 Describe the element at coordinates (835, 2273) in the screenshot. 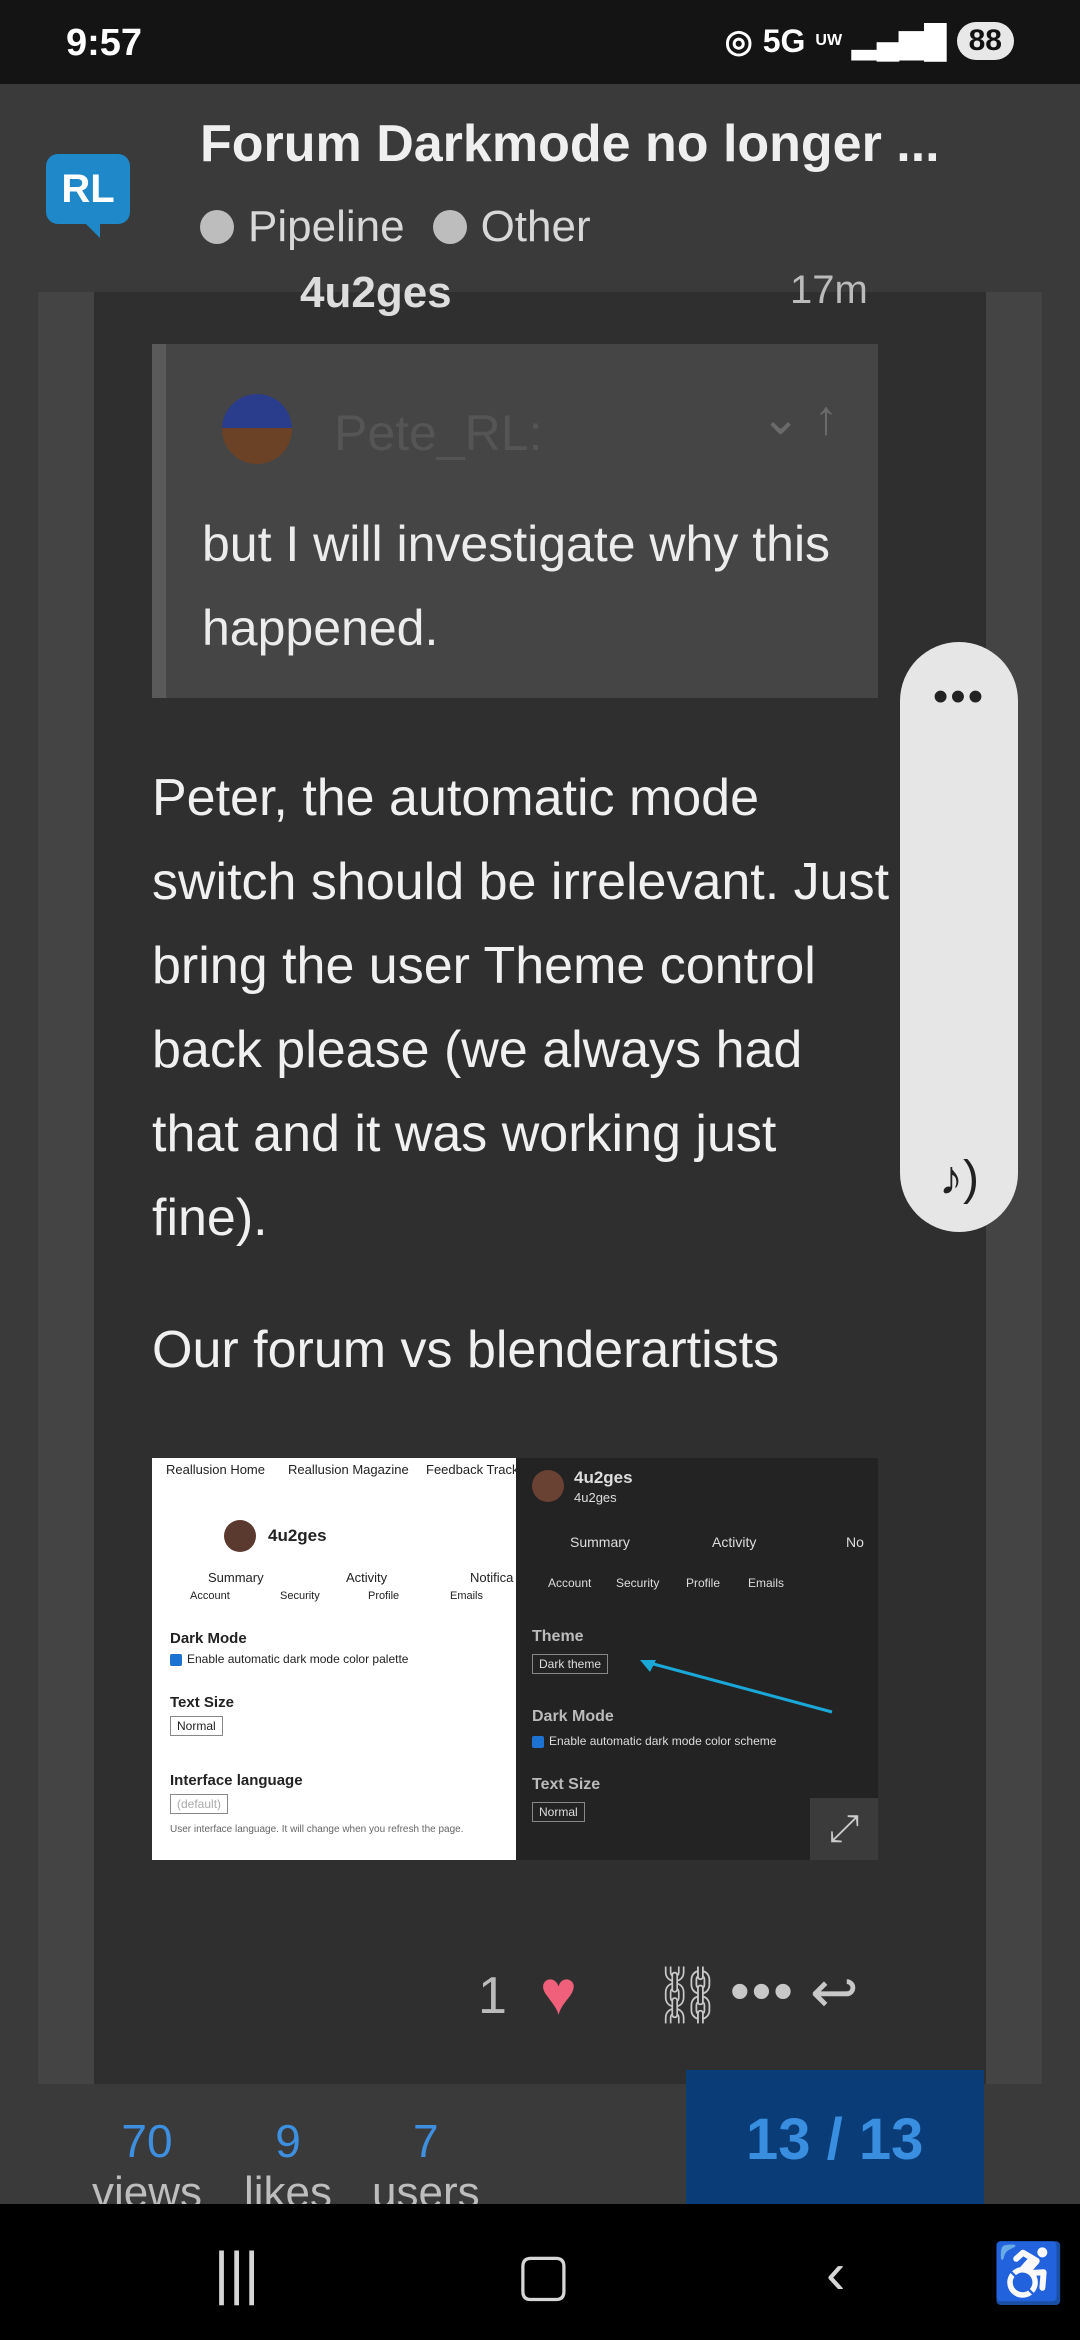

I see `back-icon: ‹` at that location.